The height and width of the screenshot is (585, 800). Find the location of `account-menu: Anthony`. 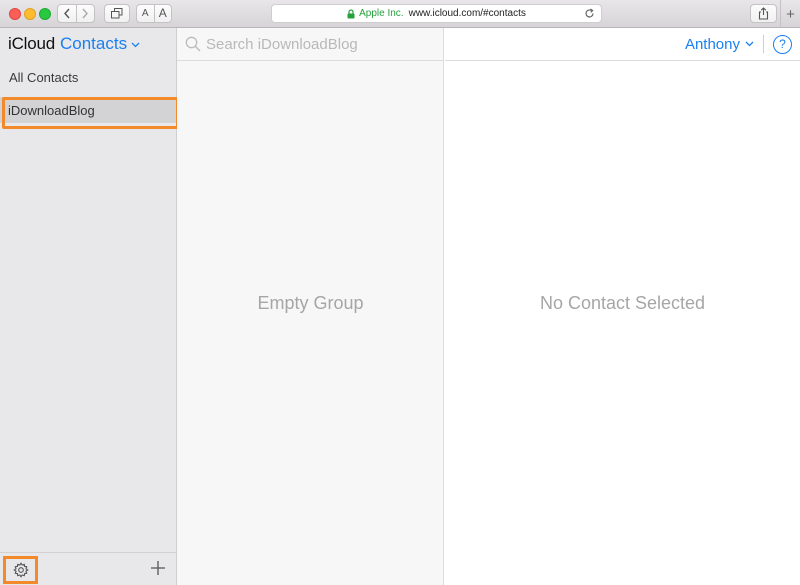

account-menu: Anthony is located at coordinates (719, 44).